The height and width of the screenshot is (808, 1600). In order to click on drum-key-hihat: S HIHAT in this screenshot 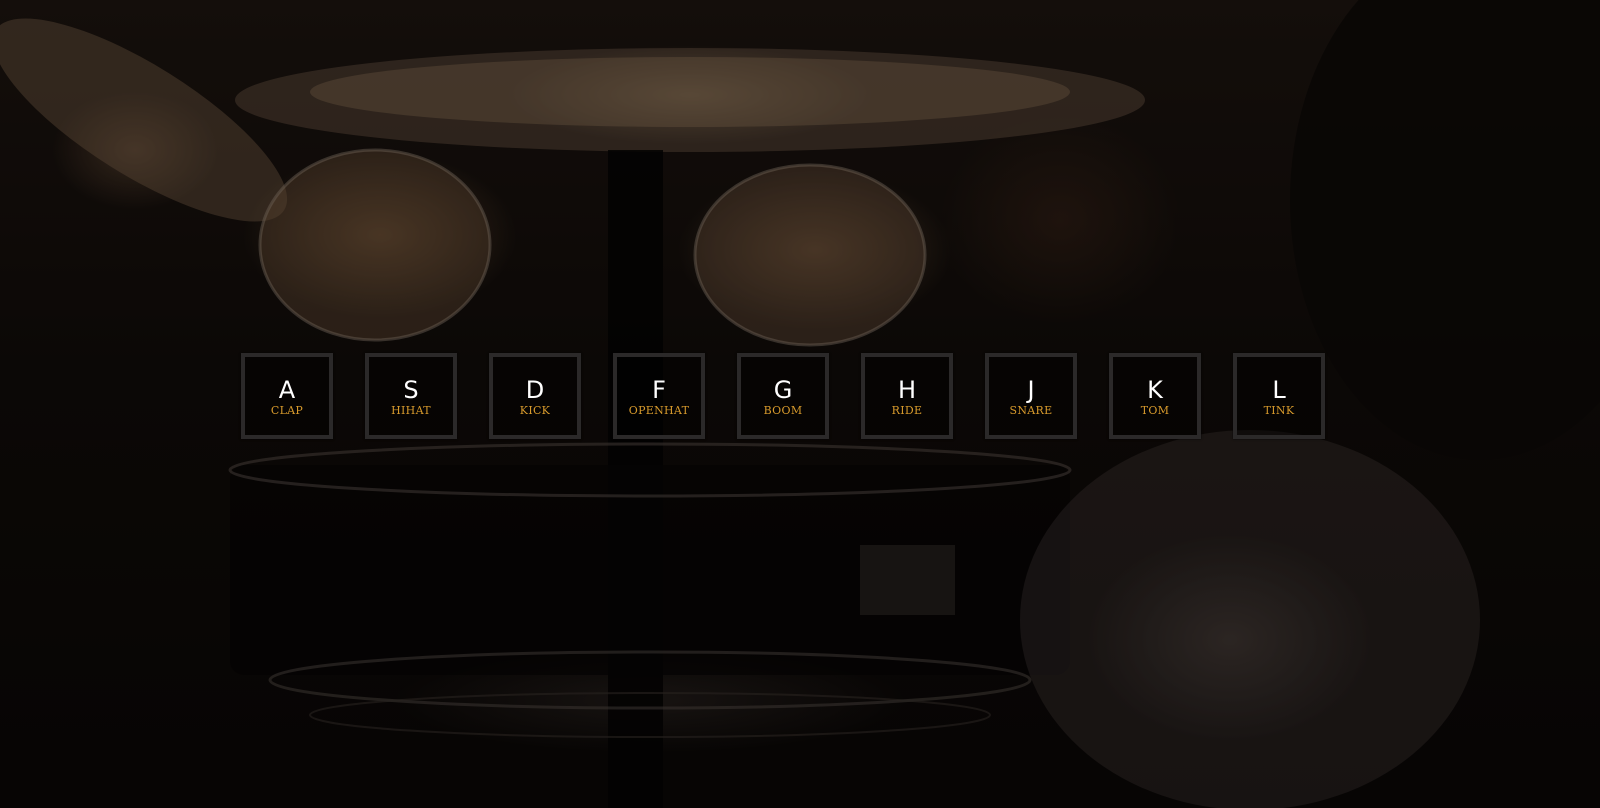, I will do `click(411, 396)`.